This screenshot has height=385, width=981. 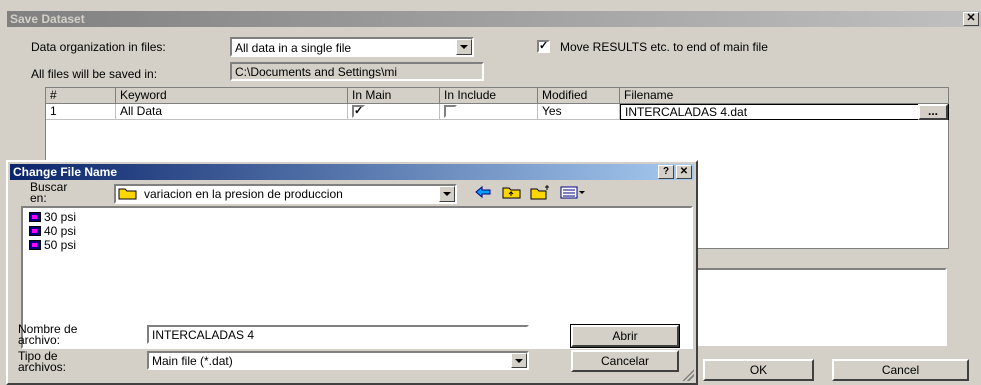 I want to click on table-row-in-include-cell, so click(x=489, y=112).